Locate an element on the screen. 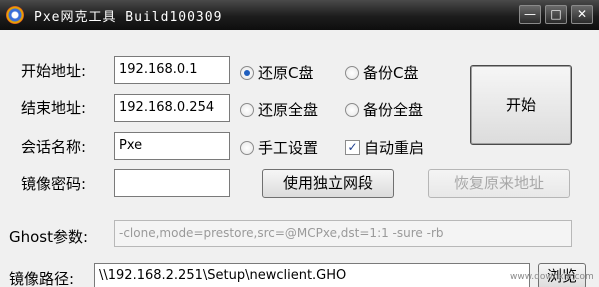 The height and width of the screenshot is (287, 599). app-icon is located at coordinates (15, 15).